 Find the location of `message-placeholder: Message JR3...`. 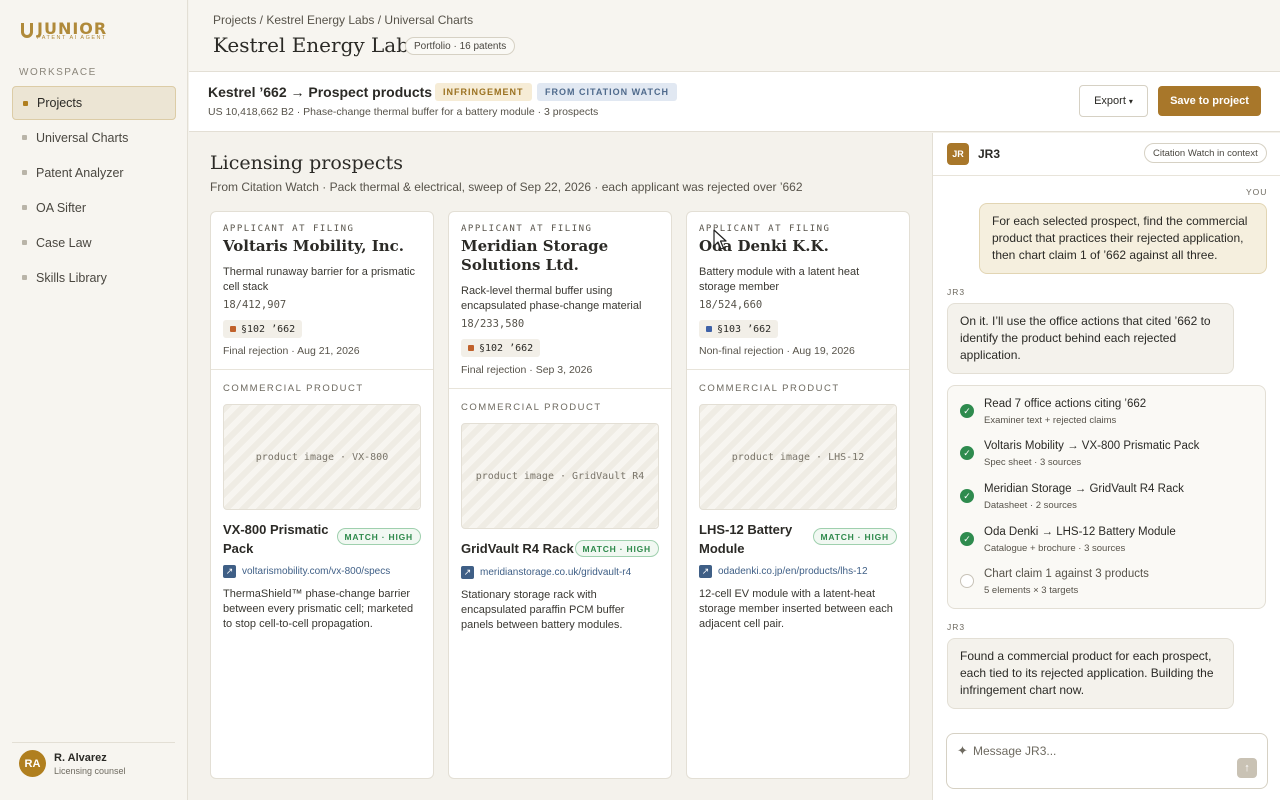

message-placeholder: Message JR3... is located at coordinates (1015, 751).